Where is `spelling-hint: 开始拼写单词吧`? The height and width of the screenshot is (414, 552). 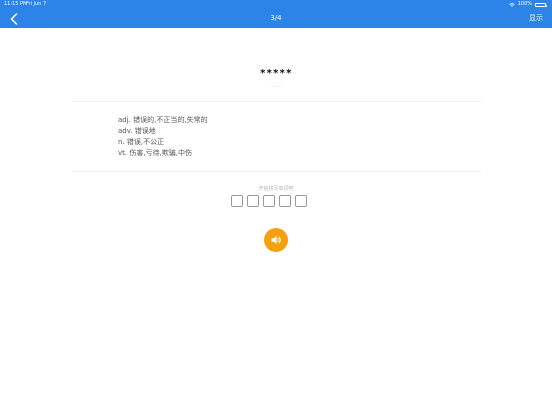
spelling-hint: 开始拼写单词吧 is located at coordinates (276, 189).